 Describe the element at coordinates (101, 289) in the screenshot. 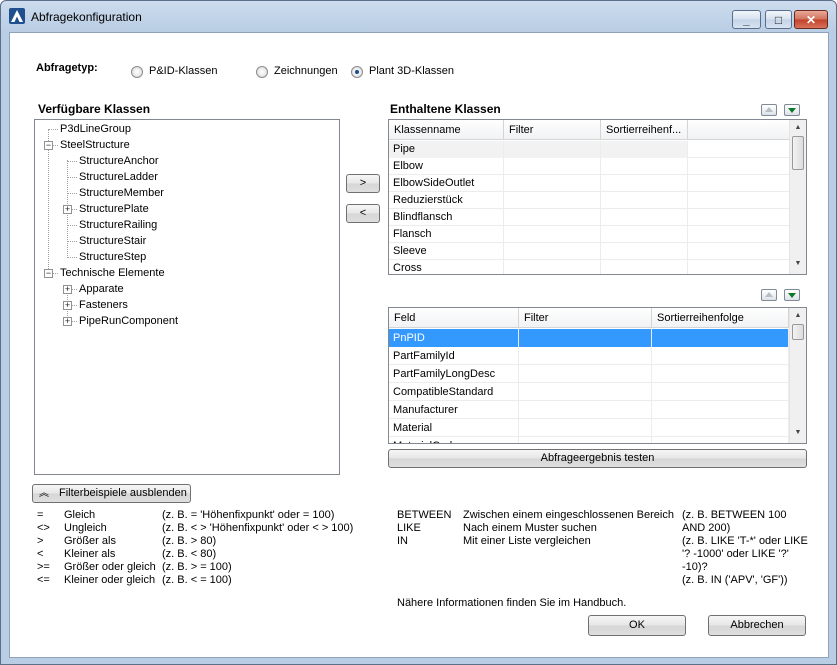

I see `tree-item-label: Apparate` at that location.